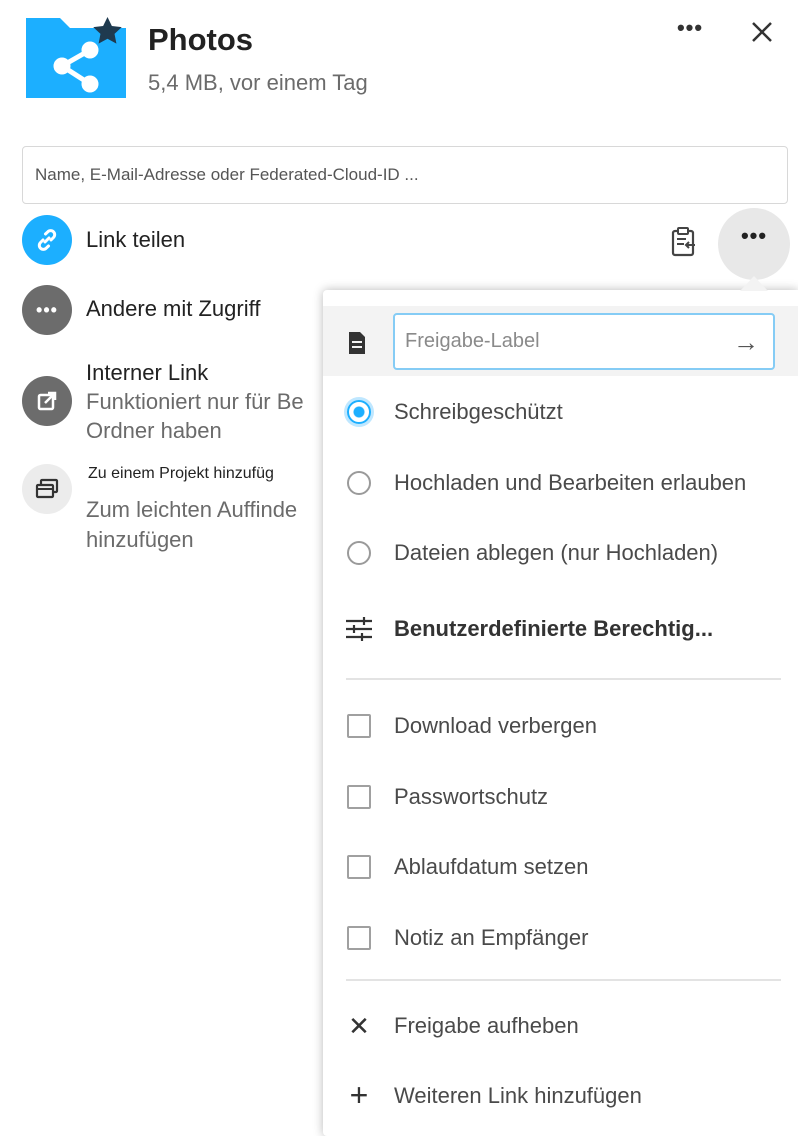  I want to click on add-link-icon: +, so click(359, 1095).